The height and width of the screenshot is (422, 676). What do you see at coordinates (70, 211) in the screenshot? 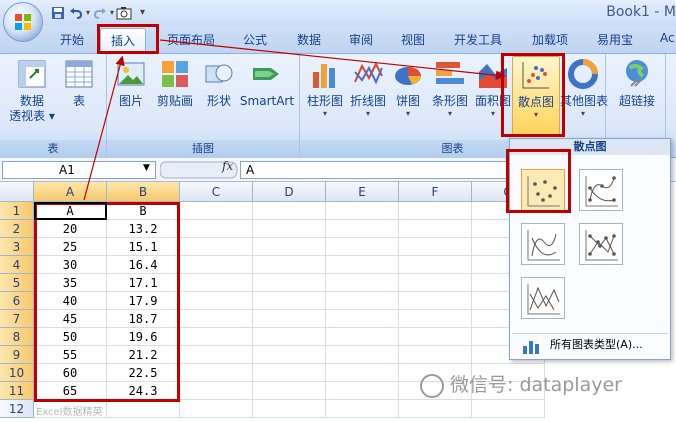
I see `cell: A` at bounding box center [70, 211].